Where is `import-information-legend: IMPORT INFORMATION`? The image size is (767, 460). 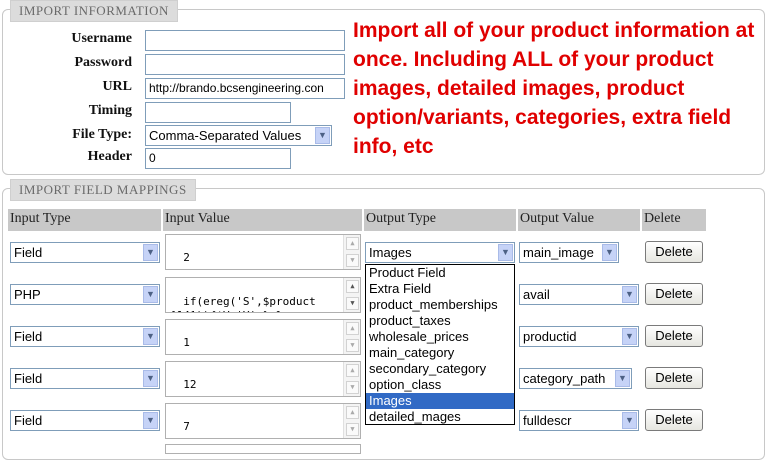 import-information-legend: IMPORT INFORMATION is located at coordinates (94, 11).